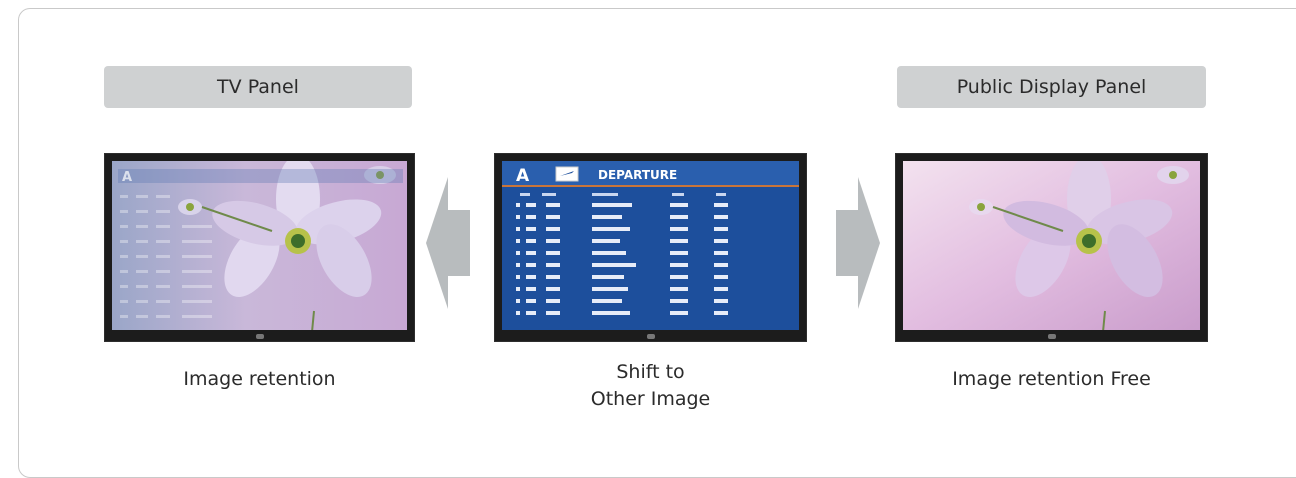 The height and width of the screenshot is (478, 1296). Describe the element at coordinates (650, 336) in the screenshot. I see `board-screen-power-led` at that location.